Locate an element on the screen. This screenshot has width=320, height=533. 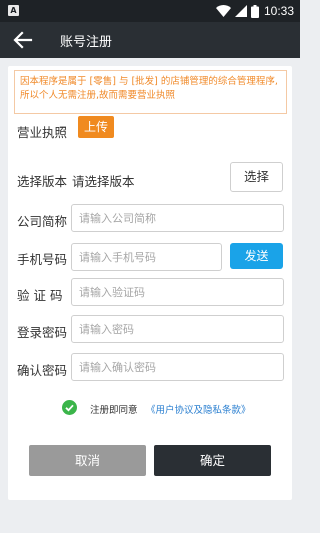
back-arrow-icon is located at coordinates (23, 40).